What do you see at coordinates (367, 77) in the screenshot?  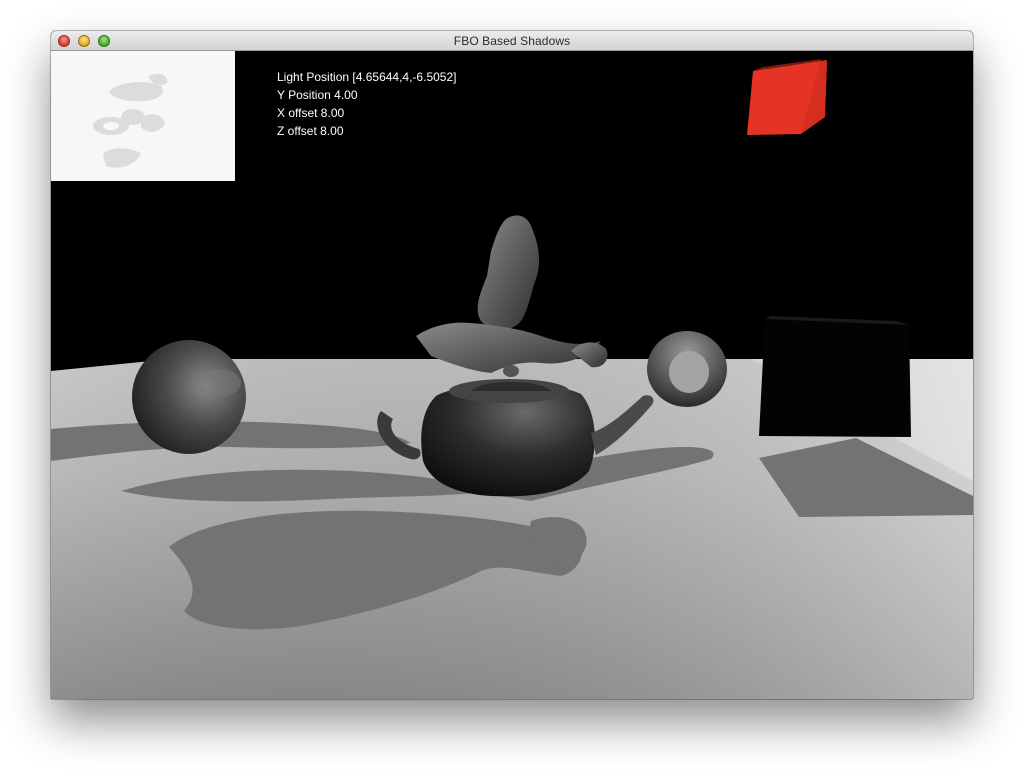 I see `light-position-label: Light Position [4.65644,4,-6.5052]` at bounding box center [367, 77].